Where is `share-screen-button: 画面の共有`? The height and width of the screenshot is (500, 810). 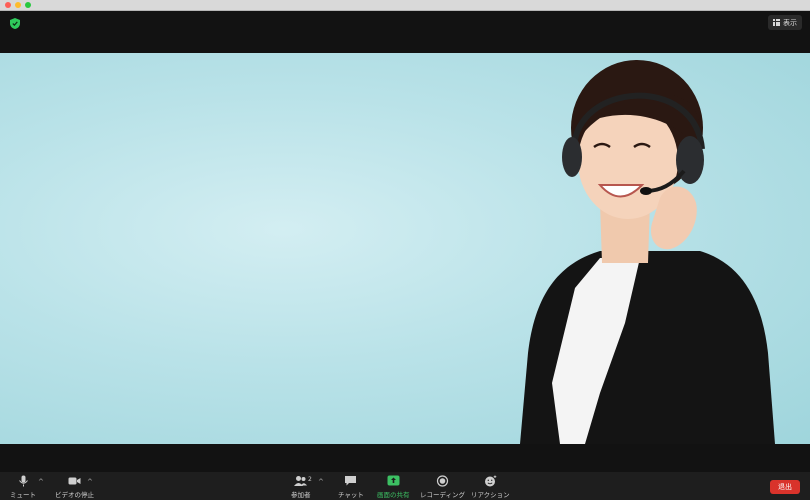 share-screen-button: 画面の共有 is located at coordinates (393, 487).